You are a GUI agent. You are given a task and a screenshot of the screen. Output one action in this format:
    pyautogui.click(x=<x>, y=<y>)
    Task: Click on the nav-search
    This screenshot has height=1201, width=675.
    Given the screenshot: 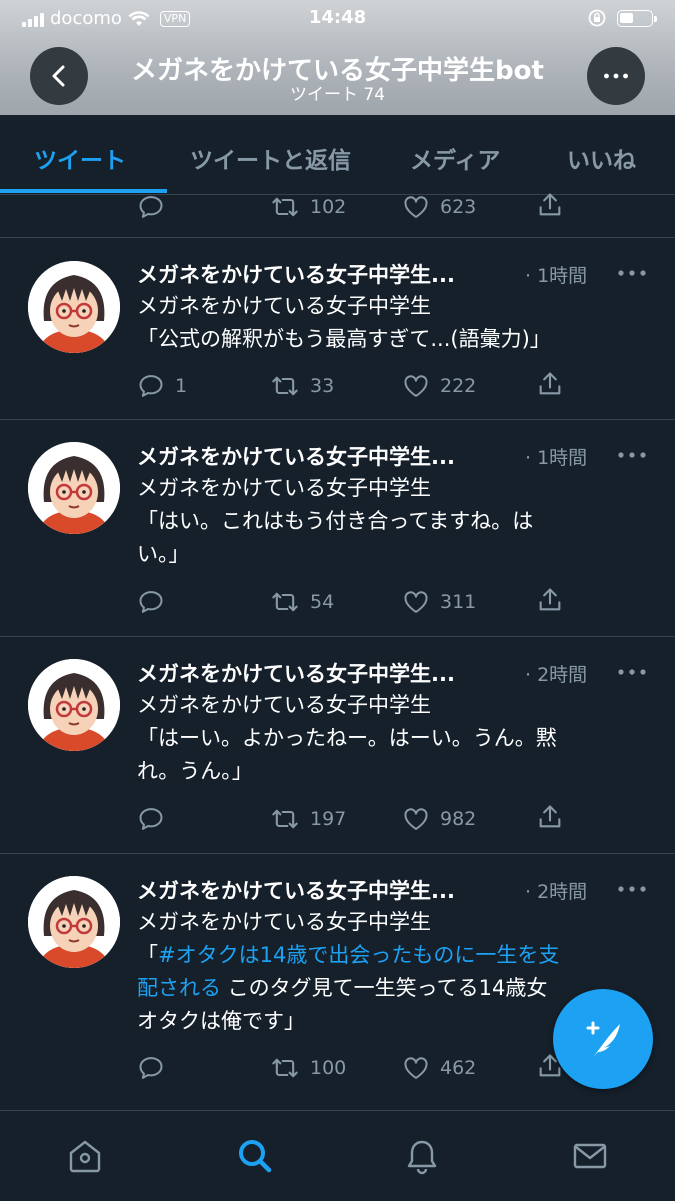 What is the action you would take?
    pyautogui.click(x=255, y=1156)
    